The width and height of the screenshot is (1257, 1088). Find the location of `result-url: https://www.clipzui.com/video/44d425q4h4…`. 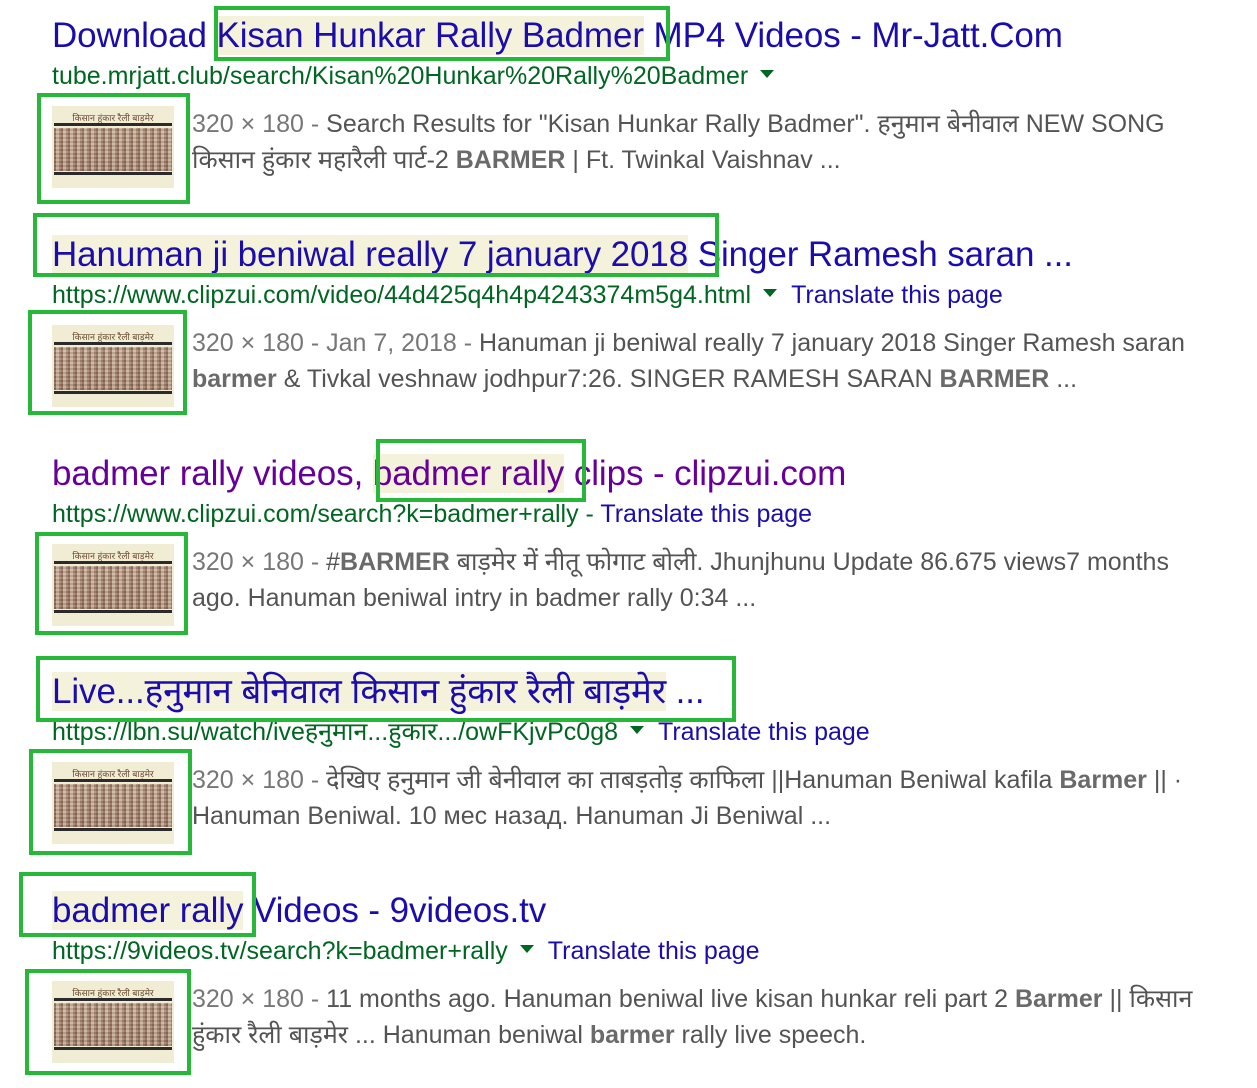

result-url: https://www.clipzui.com/video/44d425q4h4… is located at coordinates (402, 295).